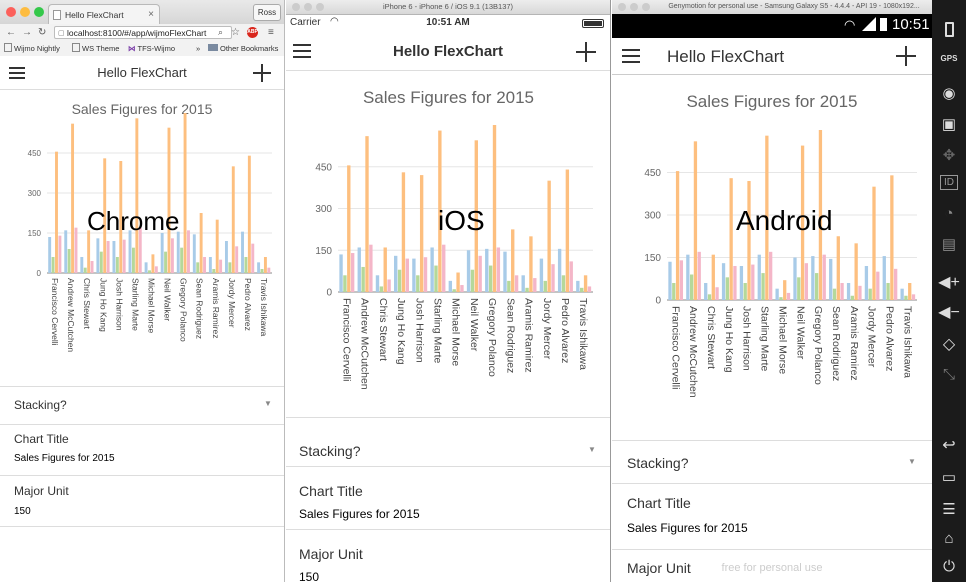  Describe the element at coordinates (267, 12) in the screenshot. I see `profile-button: Ross` at that location.